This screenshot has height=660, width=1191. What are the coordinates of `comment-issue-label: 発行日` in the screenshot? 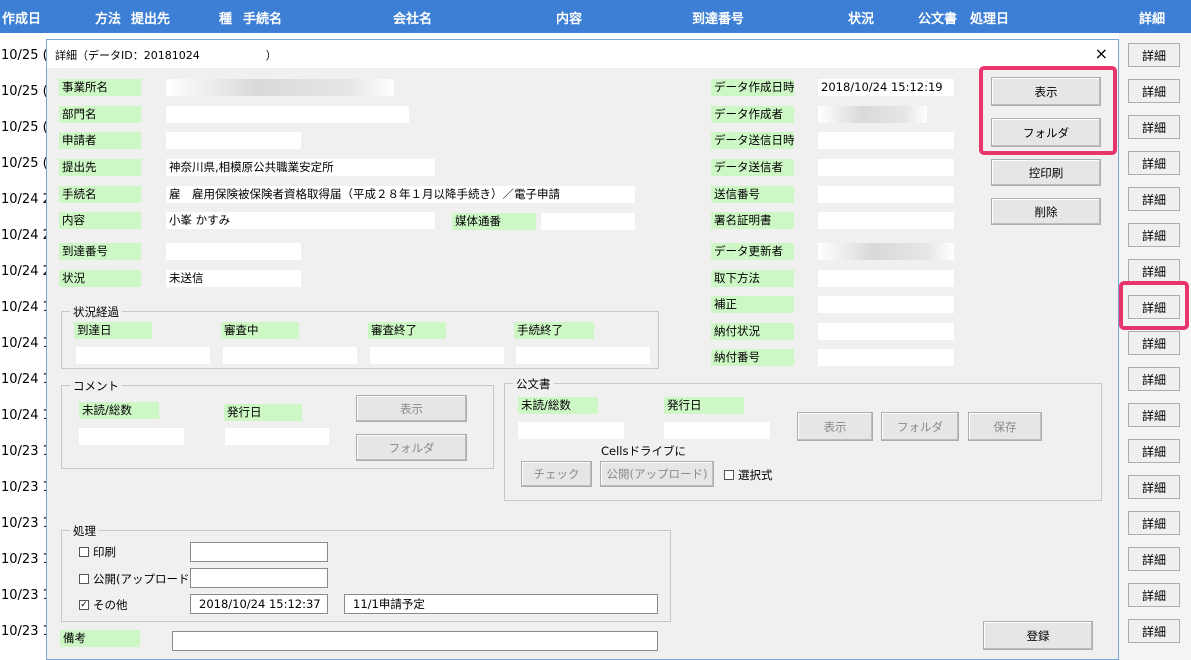 It's located at (263, 412).